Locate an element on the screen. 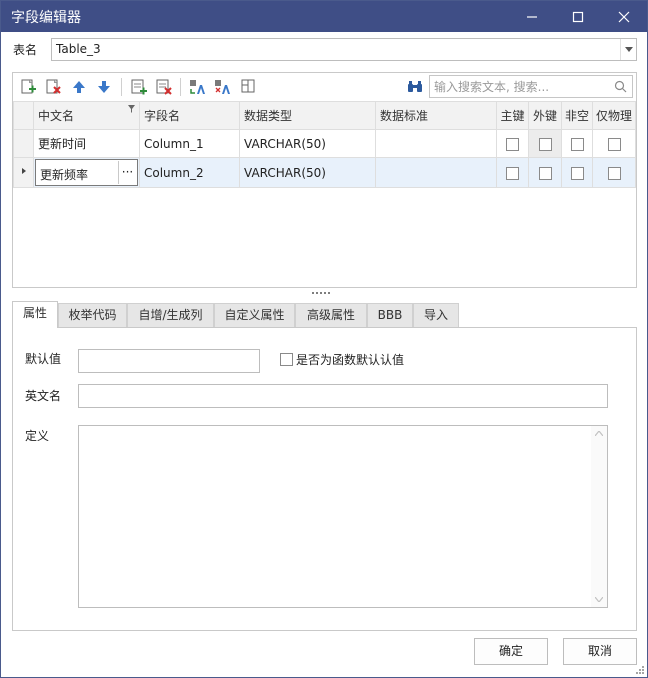 The height and width of the screenshot is (678, 648). table-name-value: Table_3 is located at coordinates (78, 49).